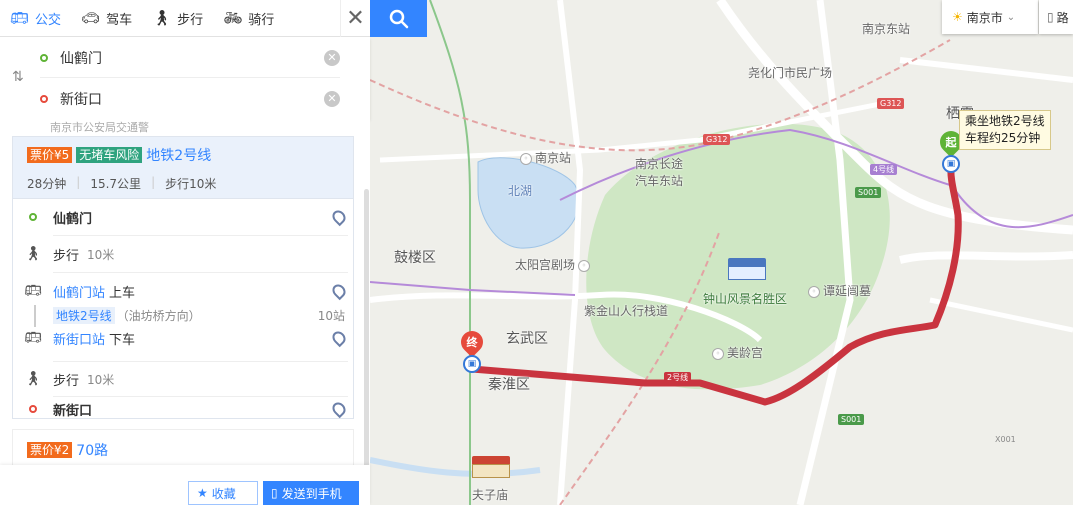 Image resolution: width=1073 pixels, height=505 pixels. I want to click on close-button: ✕, so click(355, 18).